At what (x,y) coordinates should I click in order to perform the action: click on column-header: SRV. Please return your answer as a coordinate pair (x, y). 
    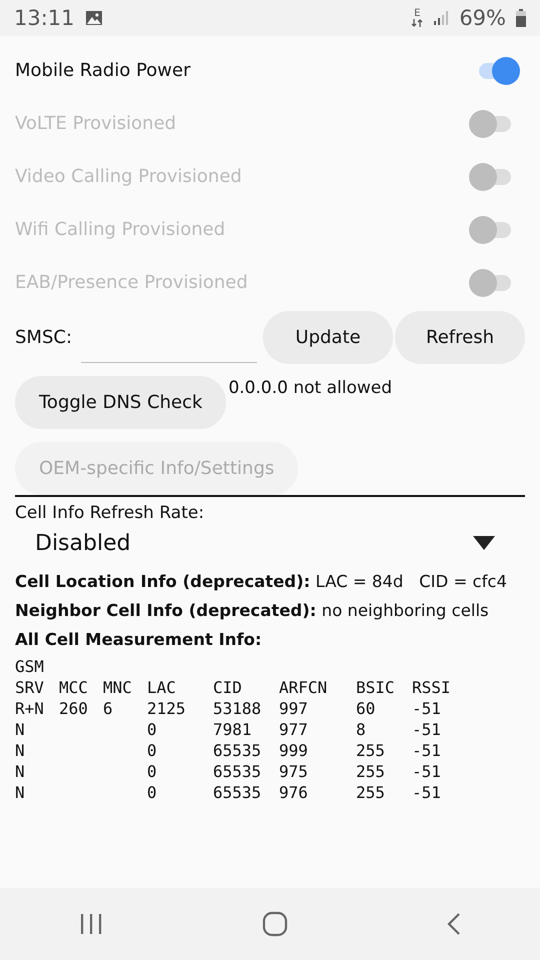
    Looking at the image, I should click on (30, 687).